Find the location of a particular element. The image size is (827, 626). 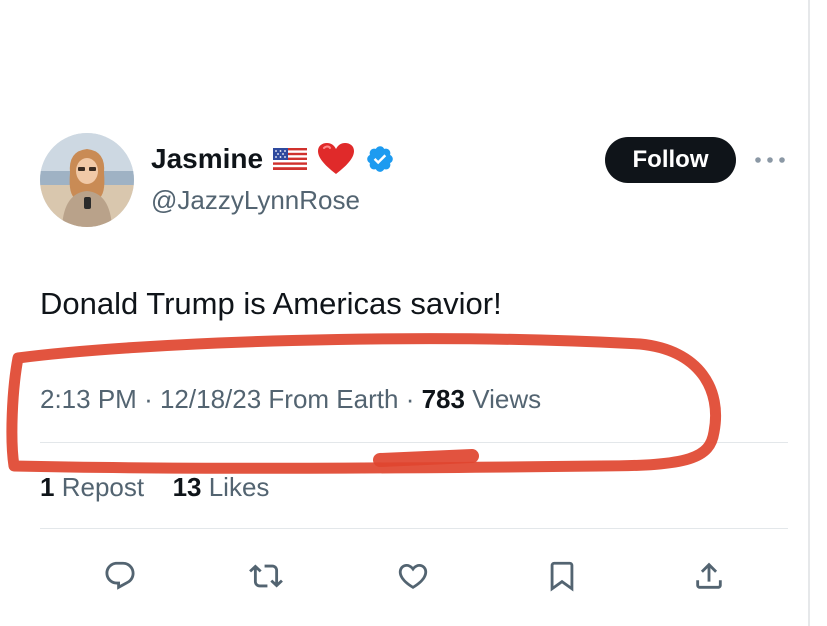

tweet-stats: 1 Repost 13 Likes is located at coordinates (154, 487).